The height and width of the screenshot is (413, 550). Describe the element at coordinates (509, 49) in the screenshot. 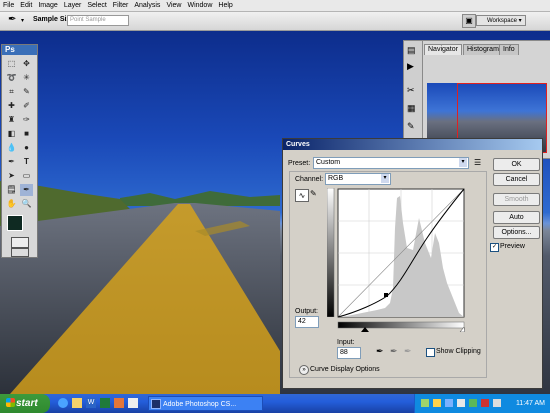

I see `tab-info: Info` at that location.